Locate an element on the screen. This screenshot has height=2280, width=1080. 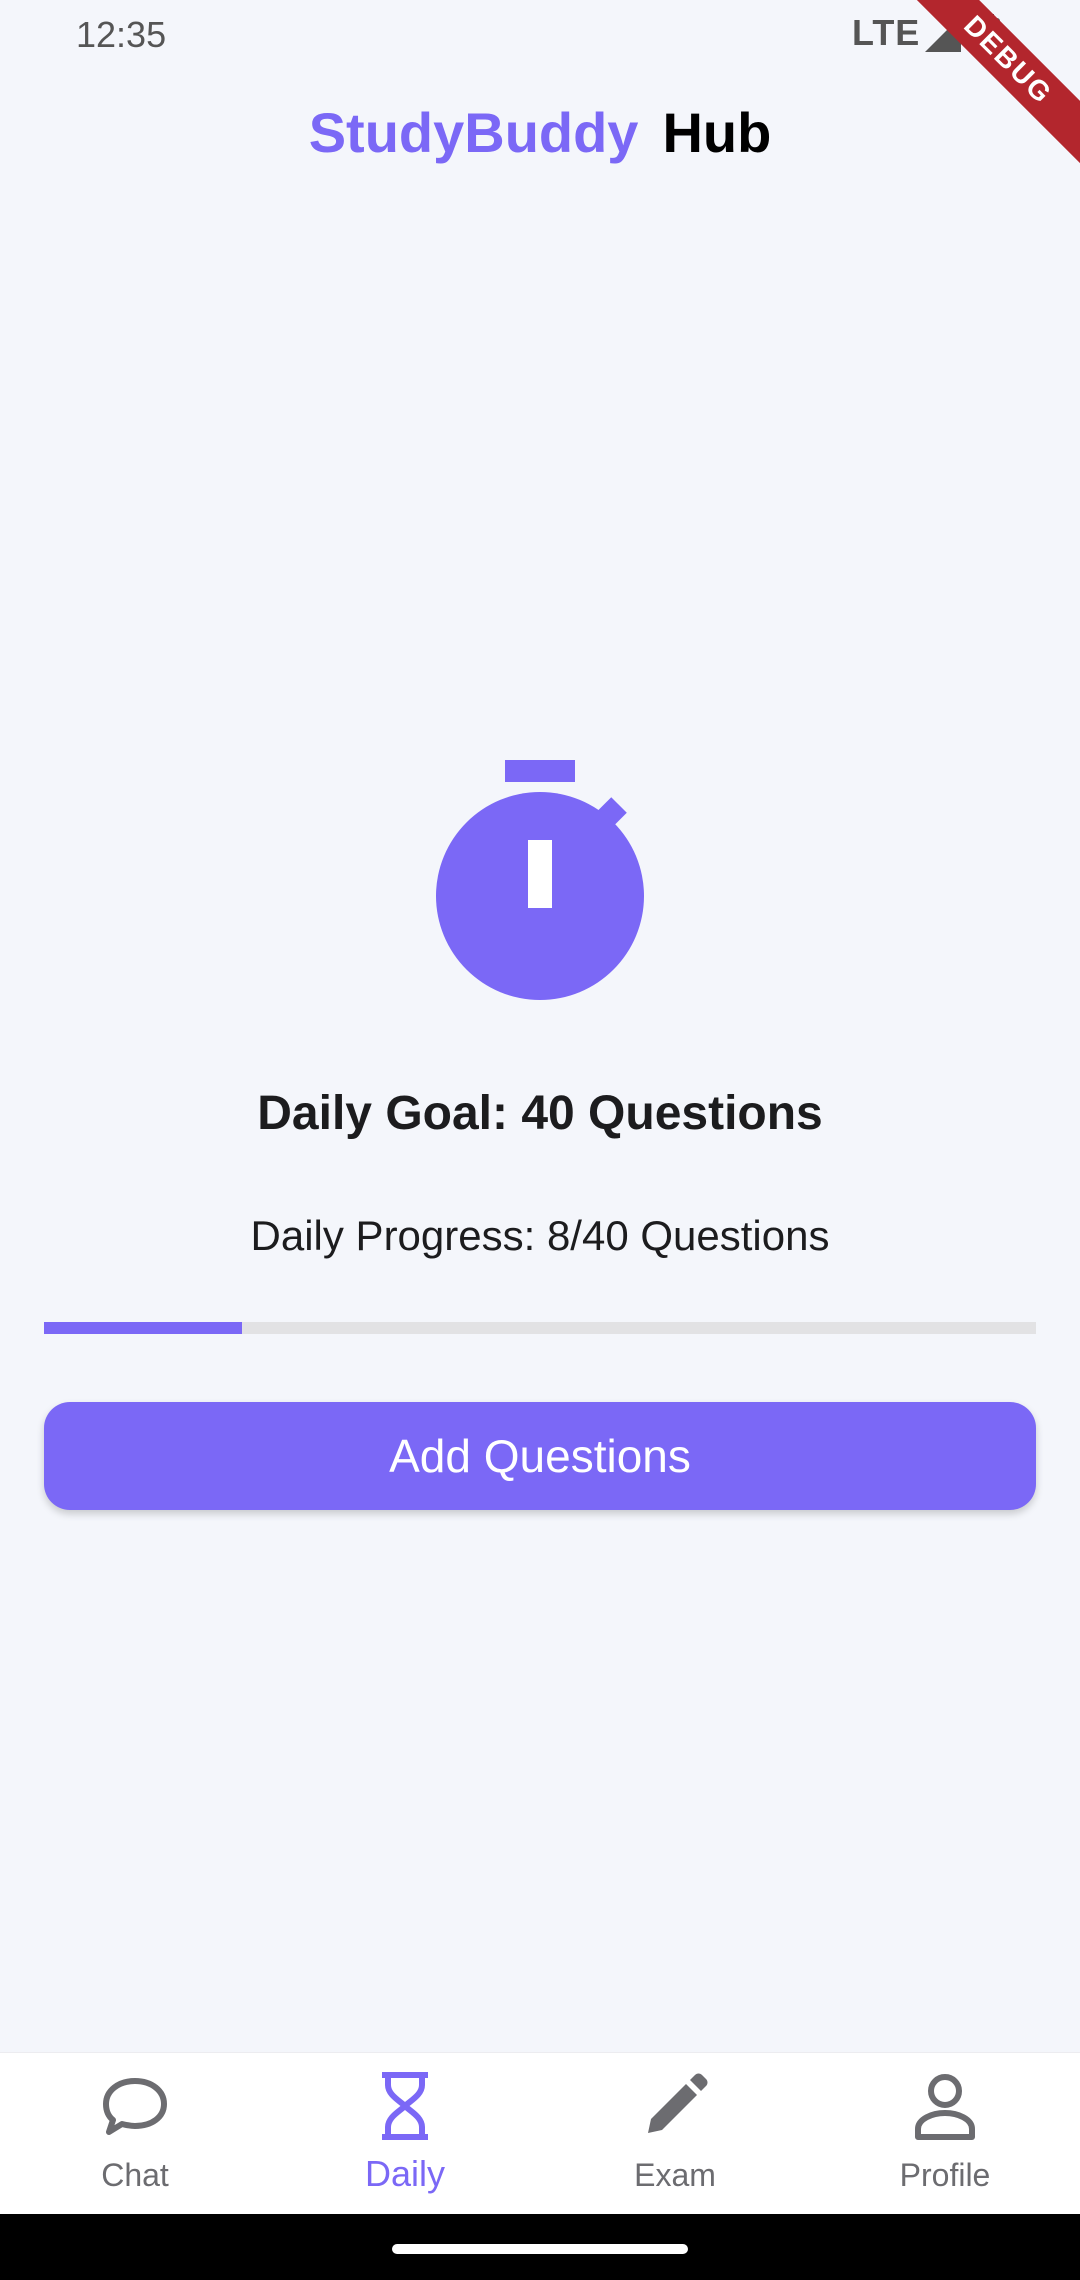
bottom-nav: Chat Daily Exam Profile is located at coordinates (540, 2133).